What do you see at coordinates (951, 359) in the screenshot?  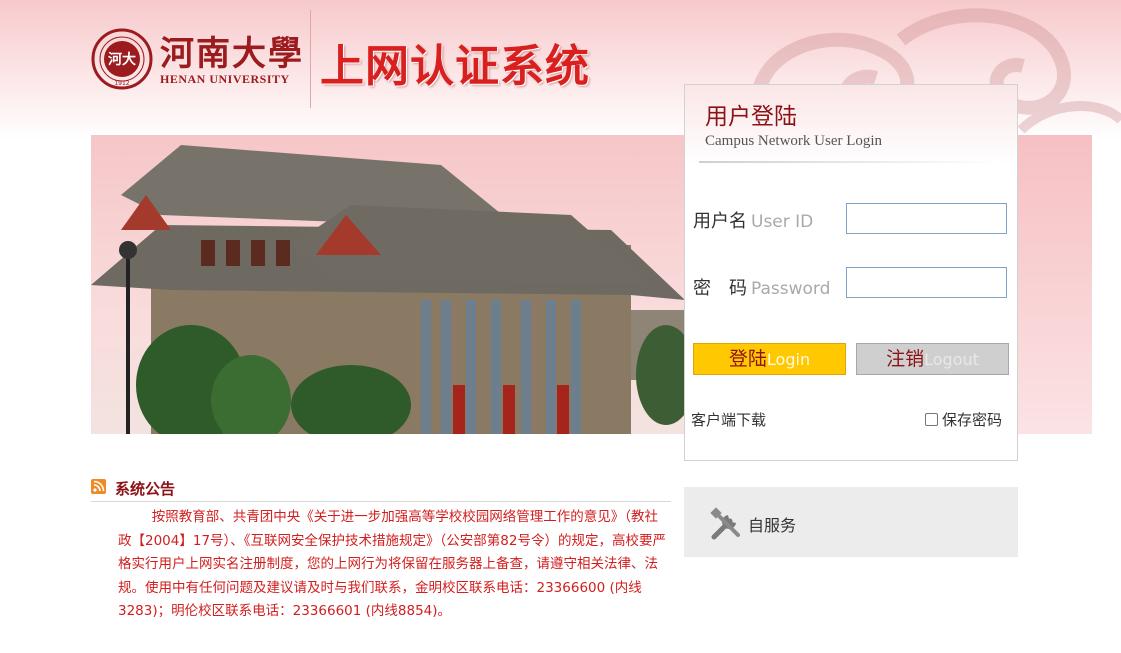 I see `logout-button-label-en: Logout` at bounding box center [951, 359].